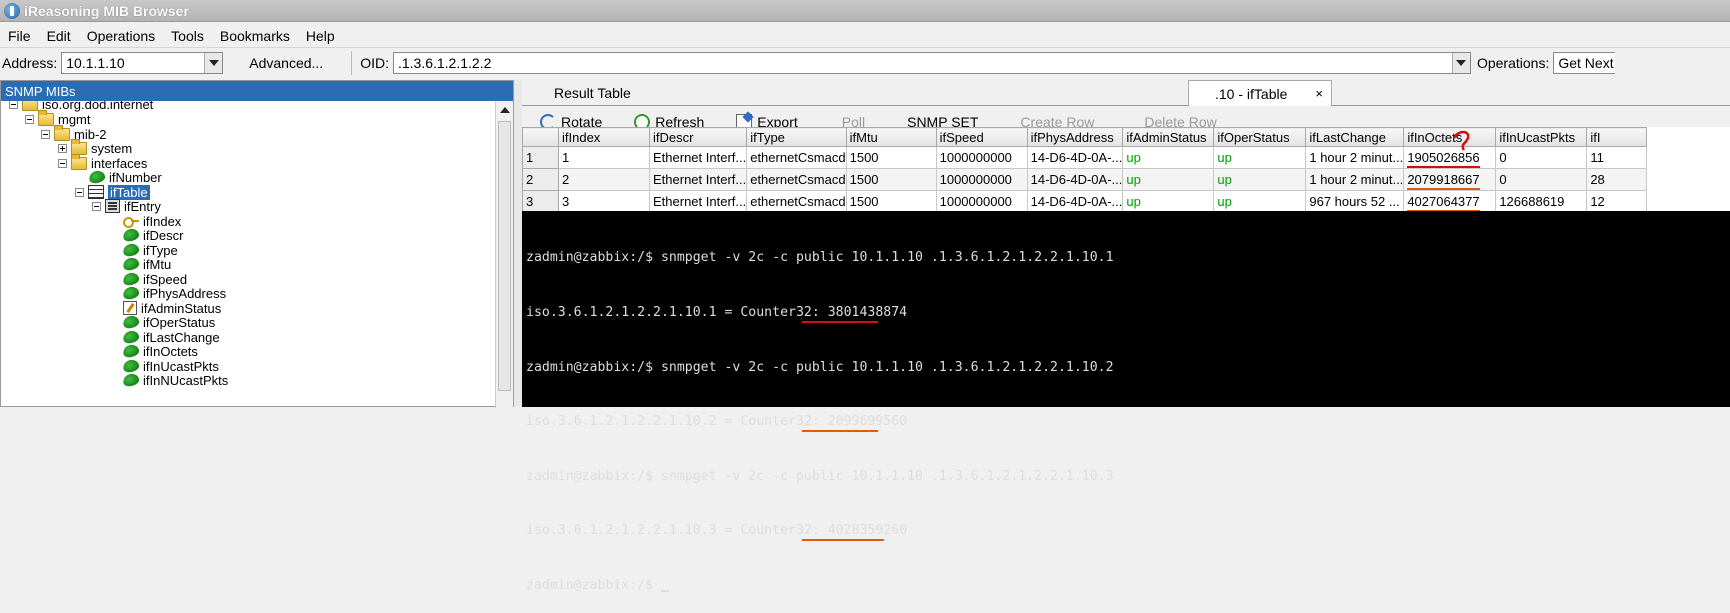 The image size is (1730, 613). What do you see at coordinates (840, 322) in the screenshot?
I see `annotation-underline` at bounding box center [840, 322].